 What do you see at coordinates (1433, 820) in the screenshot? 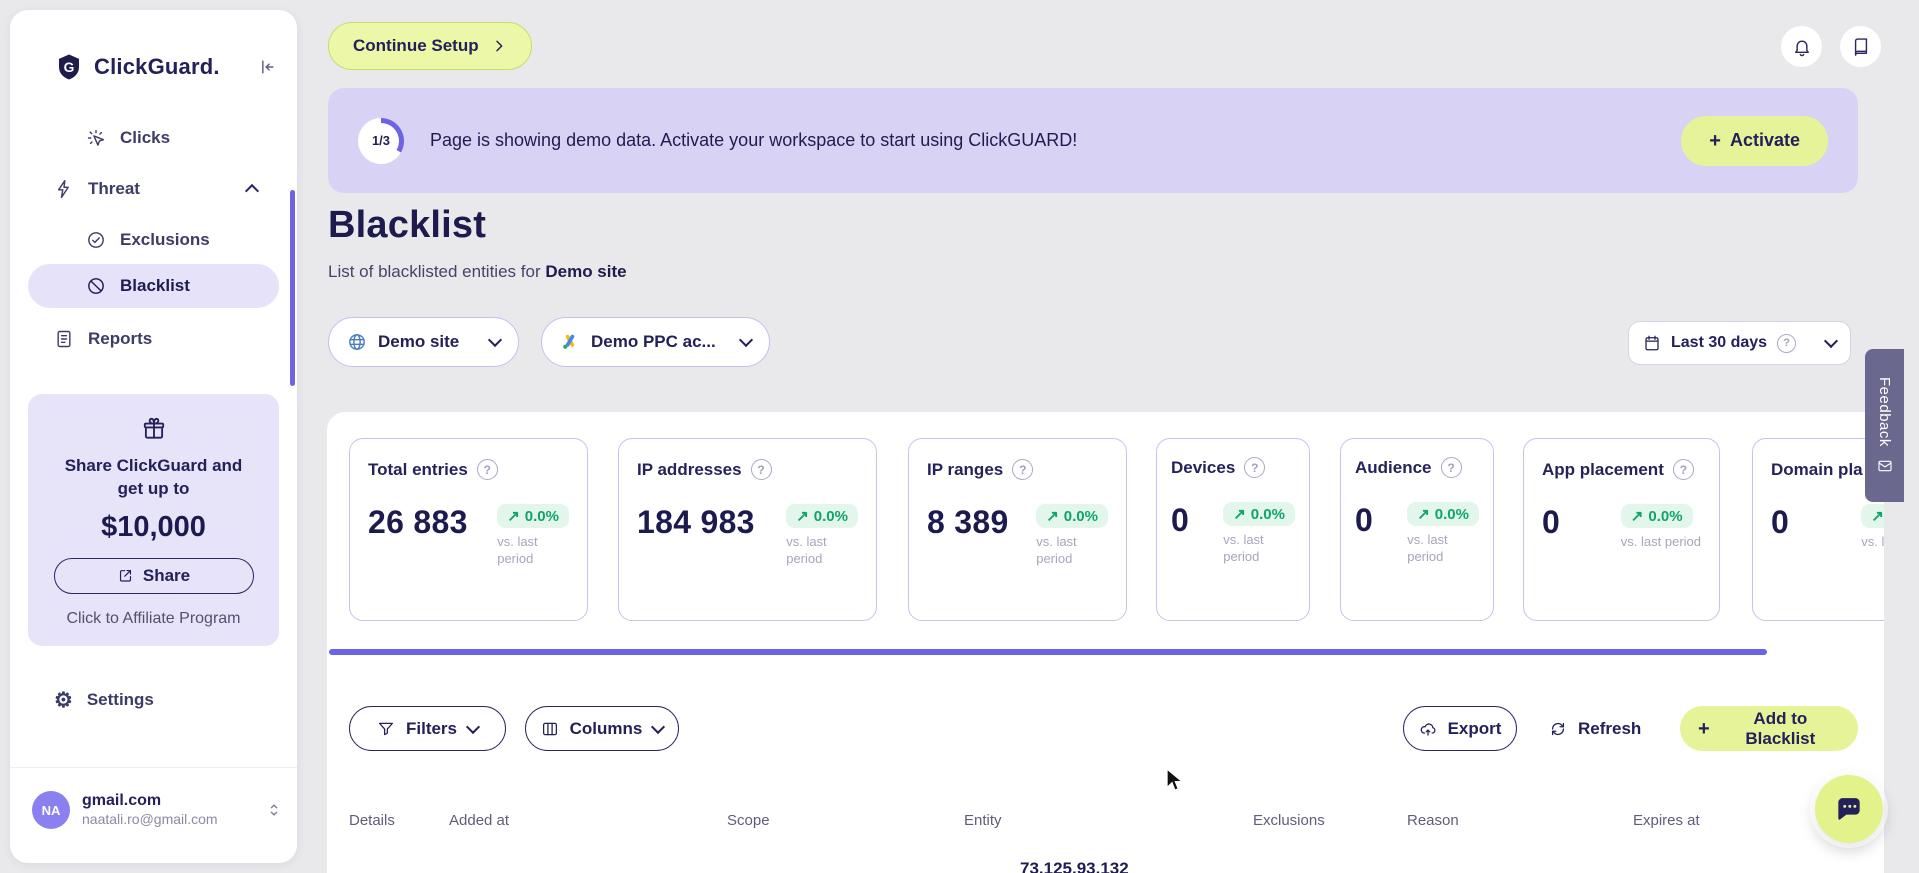
I see `column-header-reason: Reason` at bounding box center [1433, 820].